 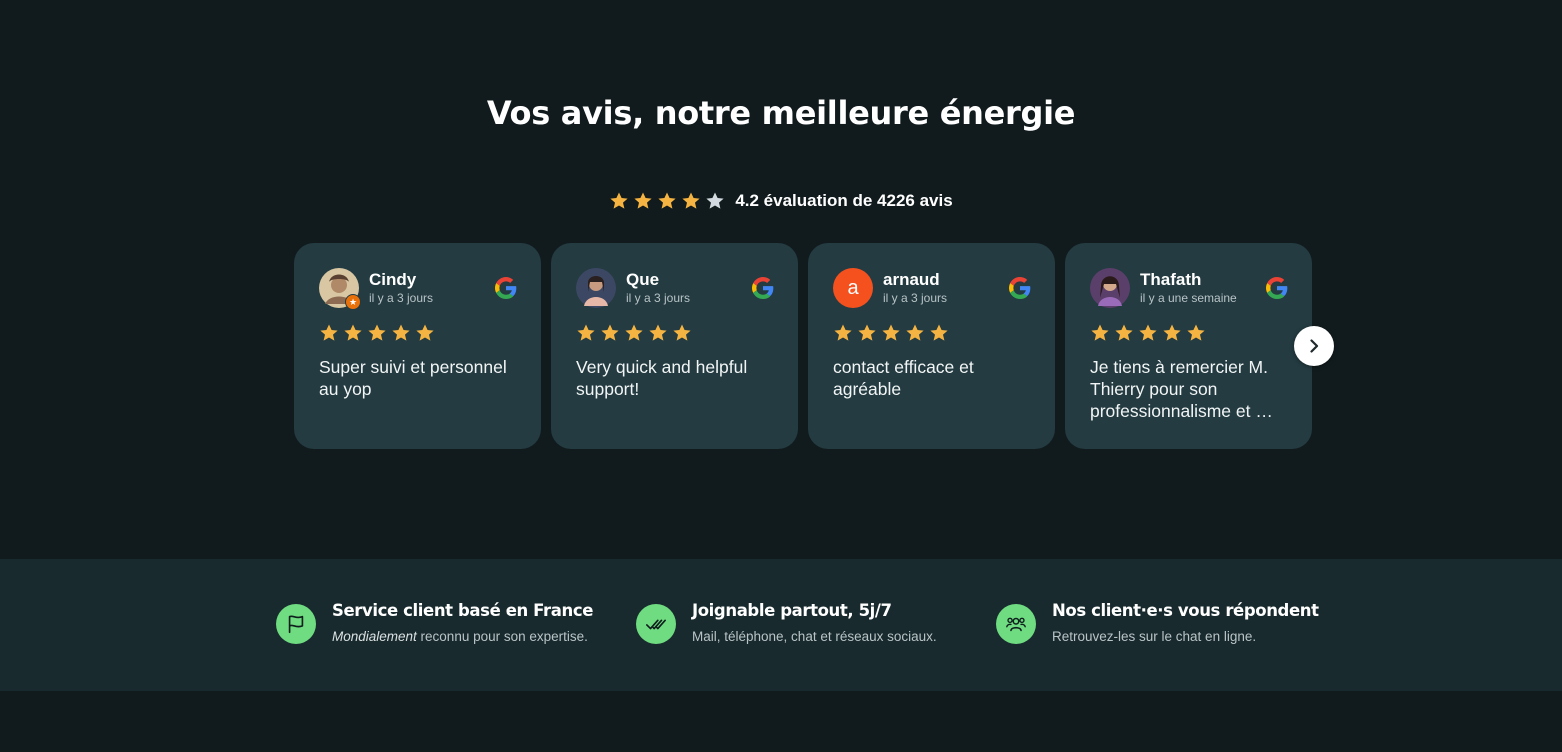 What do you see at coordinates (1154, 636) in the screenshot?
I see `feature-subtitle: Retrouvez-les sur le chat en ligne.` at bounding box center [1154, 636].